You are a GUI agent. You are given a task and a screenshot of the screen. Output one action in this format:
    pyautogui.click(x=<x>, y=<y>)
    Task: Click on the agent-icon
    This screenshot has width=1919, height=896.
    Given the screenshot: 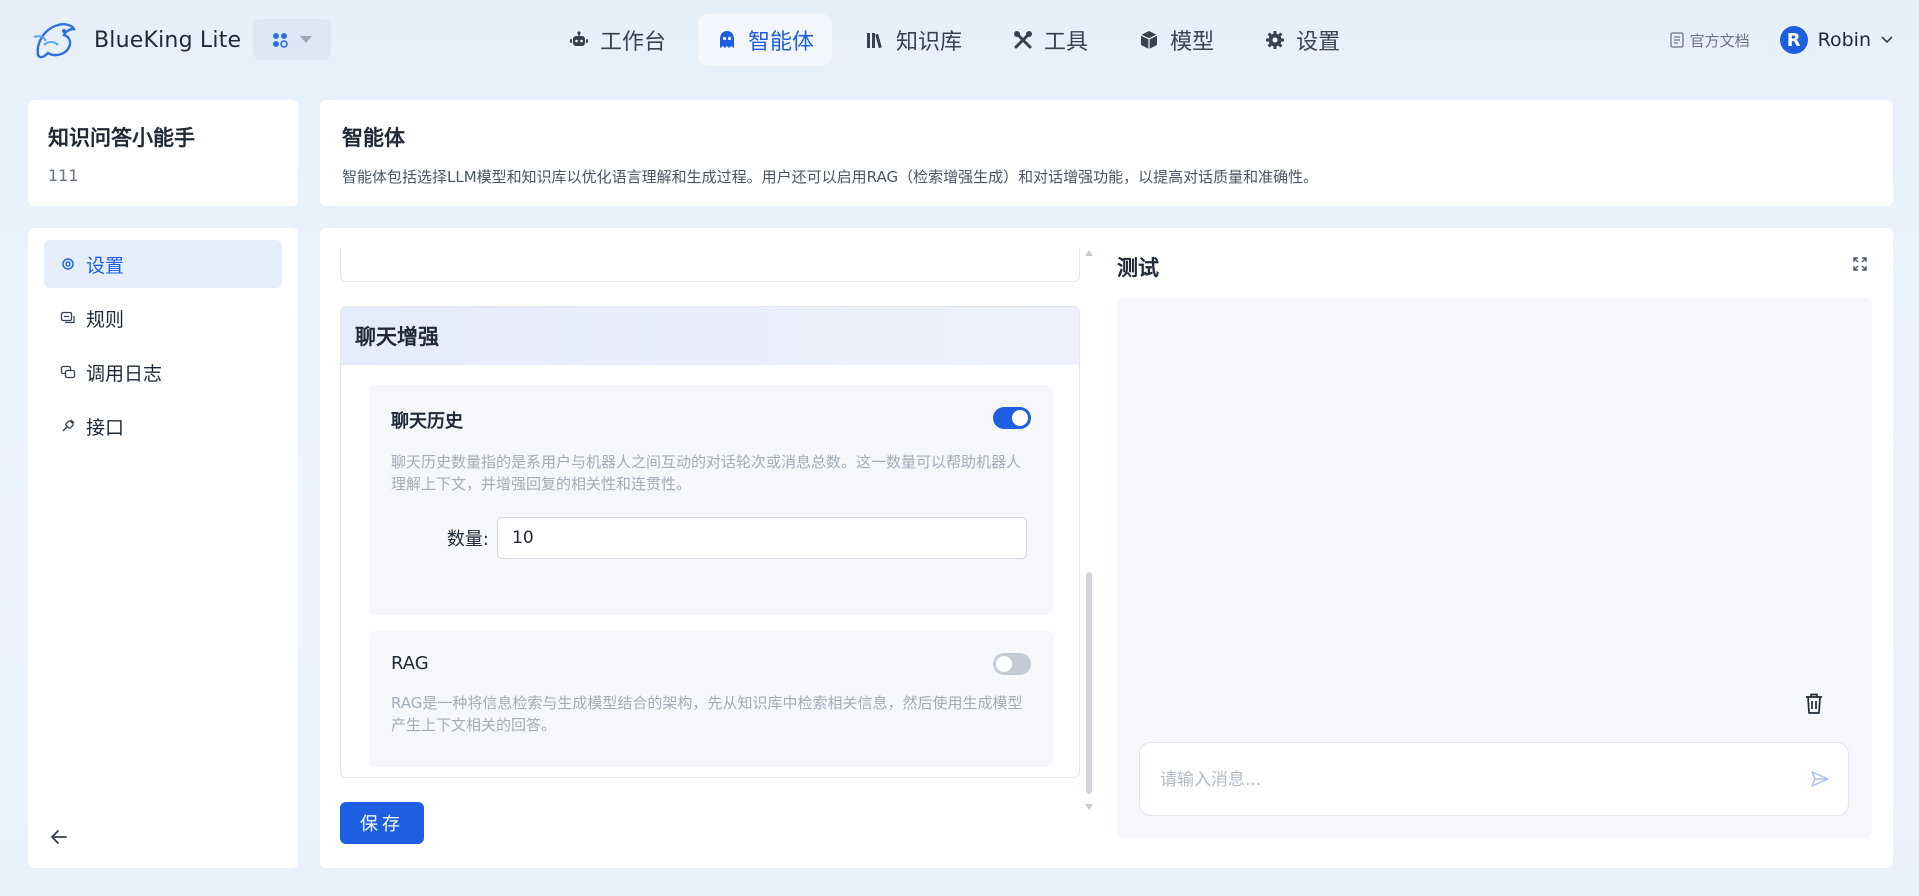 What is the action you would take?
    pyautogui.click(x=727, y=39)
    